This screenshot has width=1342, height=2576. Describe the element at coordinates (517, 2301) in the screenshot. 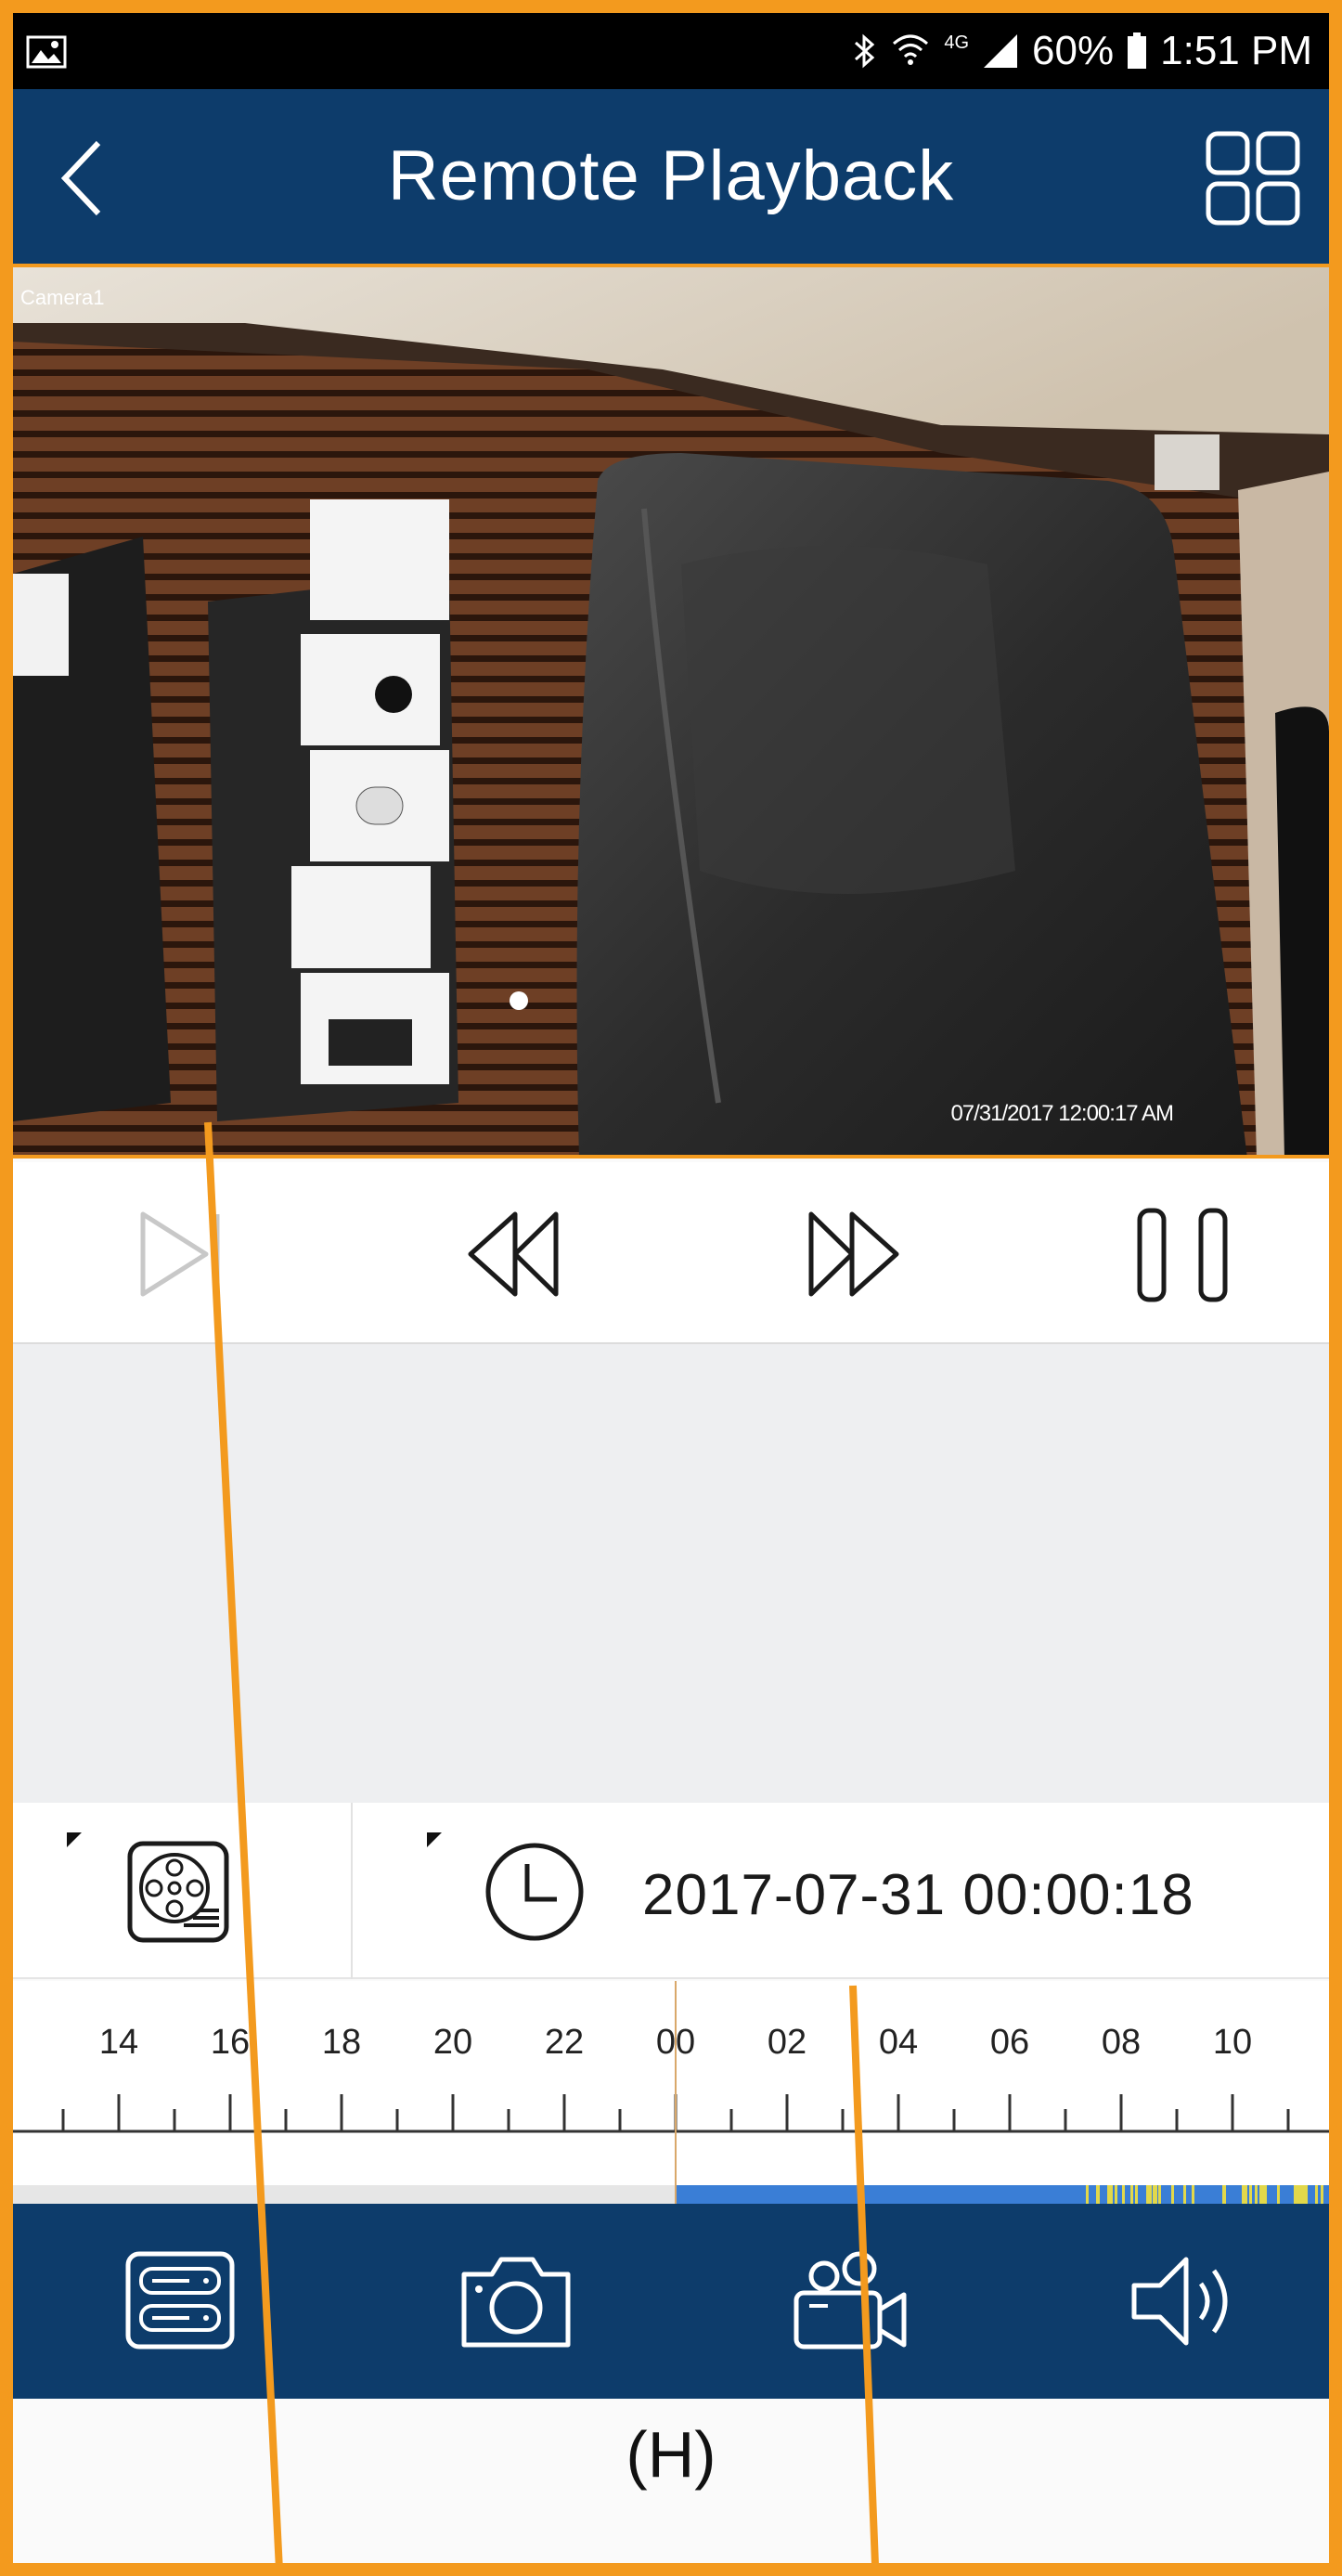

I see `camera-icon` at that location.